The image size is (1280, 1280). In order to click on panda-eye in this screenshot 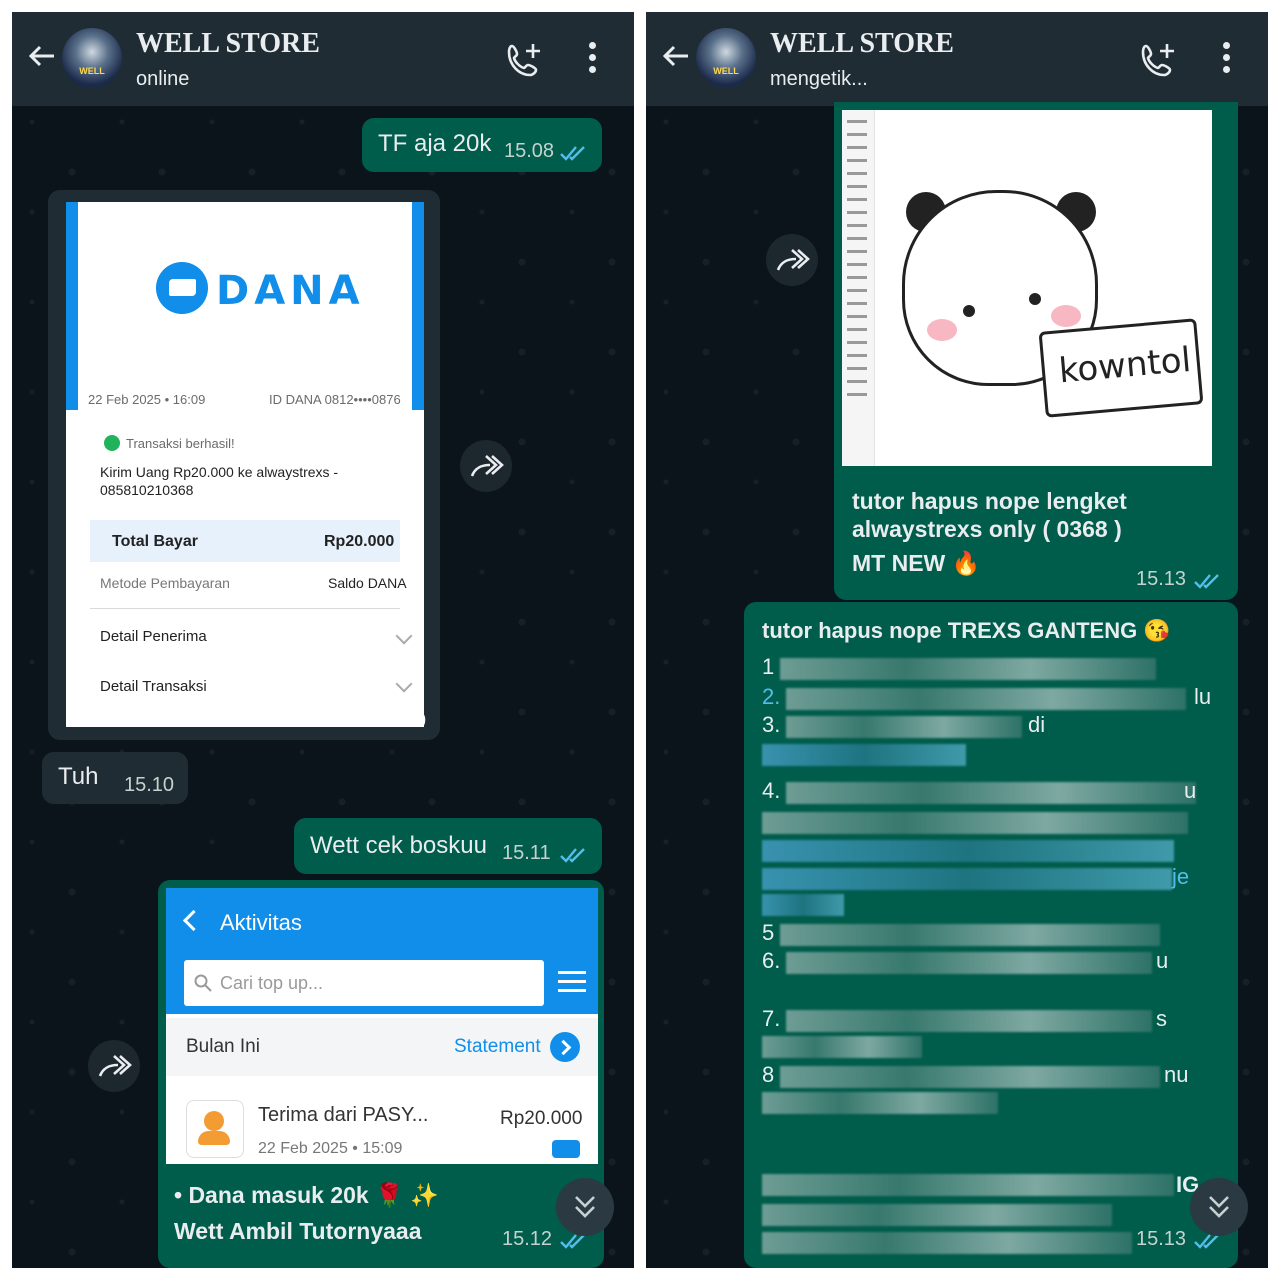, I will do `click(969, 311)`.